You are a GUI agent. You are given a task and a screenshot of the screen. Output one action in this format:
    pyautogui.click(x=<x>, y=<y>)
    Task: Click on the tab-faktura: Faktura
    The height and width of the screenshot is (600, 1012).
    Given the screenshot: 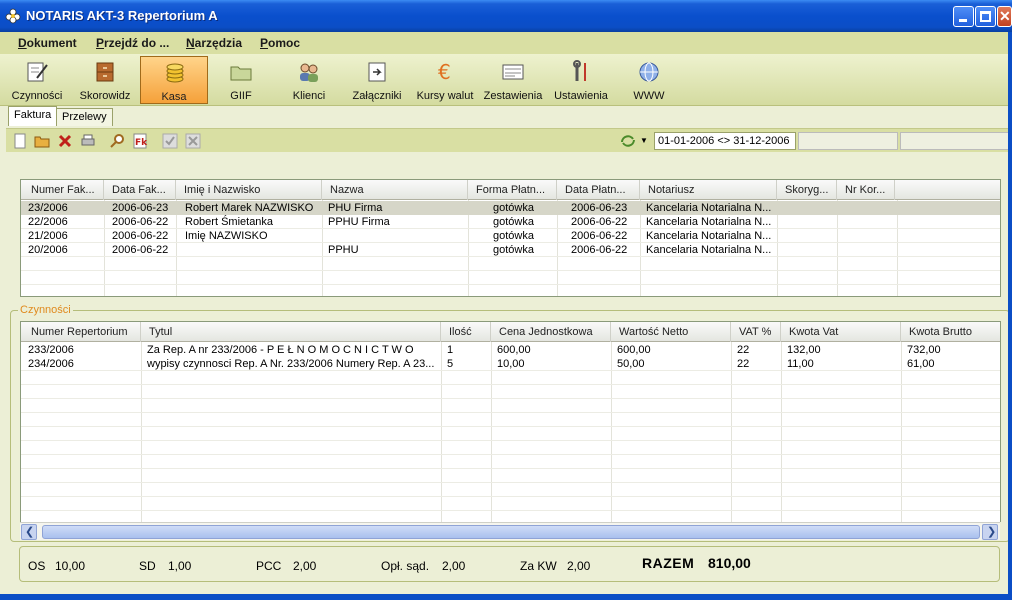 What is the action you would take?
    pyautogui.click(x=33, y=116)
    